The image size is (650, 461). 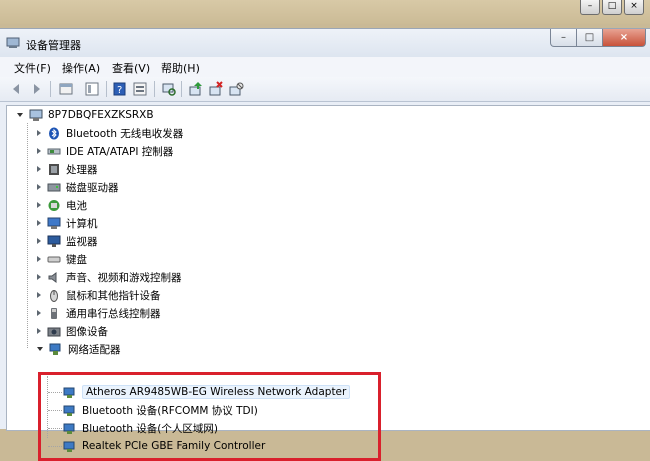 I want to click on window-title: 设备管理器, so click(x=53, y=45).